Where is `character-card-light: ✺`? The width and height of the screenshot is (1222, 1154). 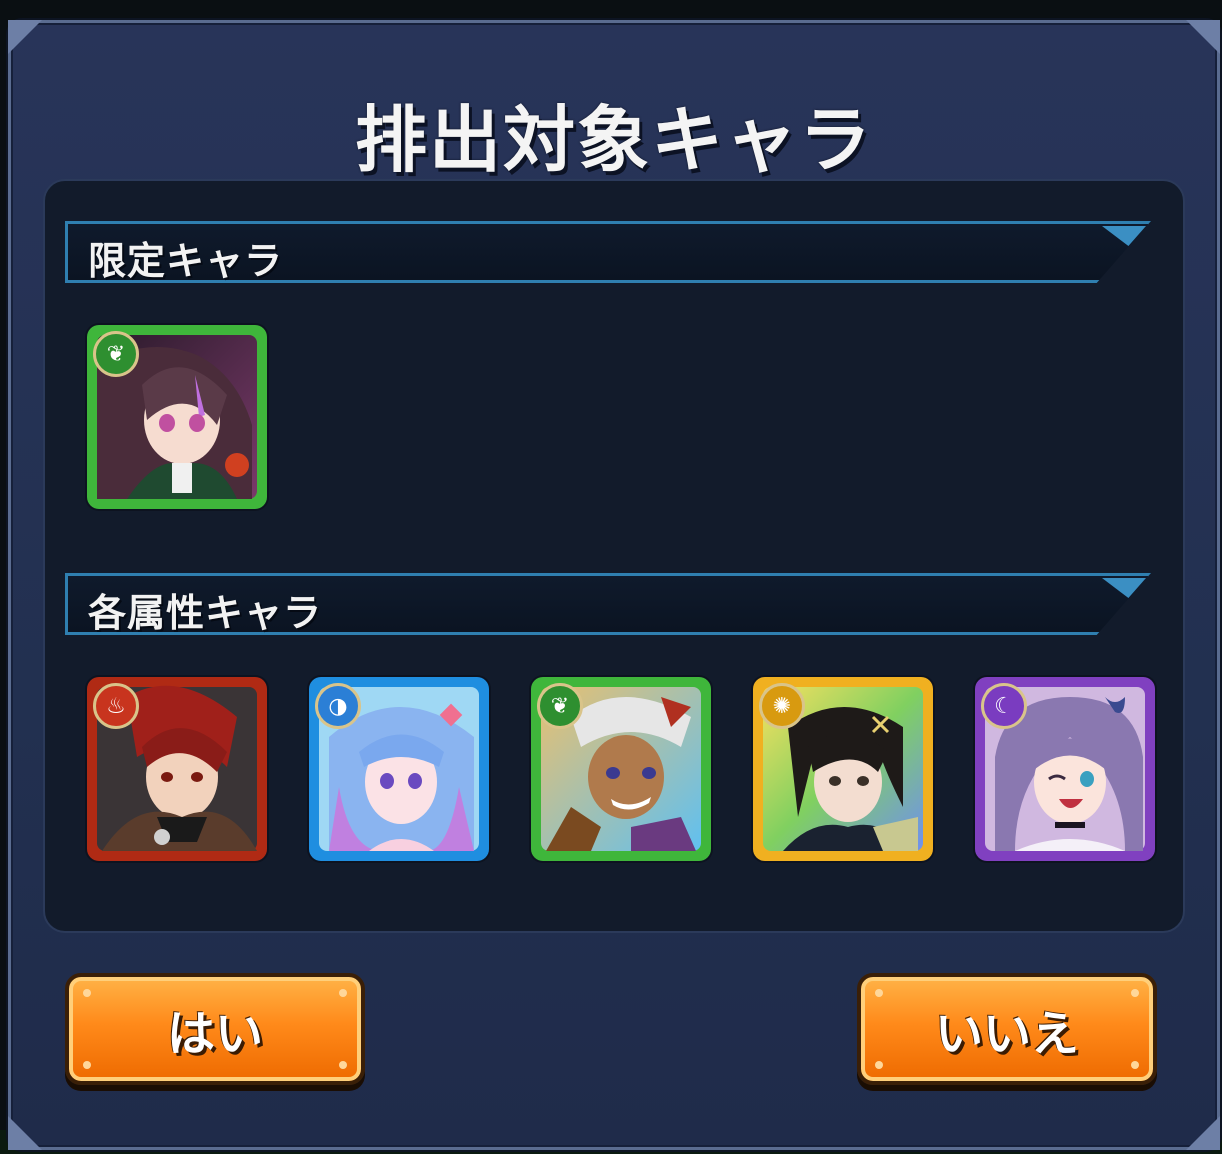 character-card-light: ✺ is located at coordinates (843, 769).